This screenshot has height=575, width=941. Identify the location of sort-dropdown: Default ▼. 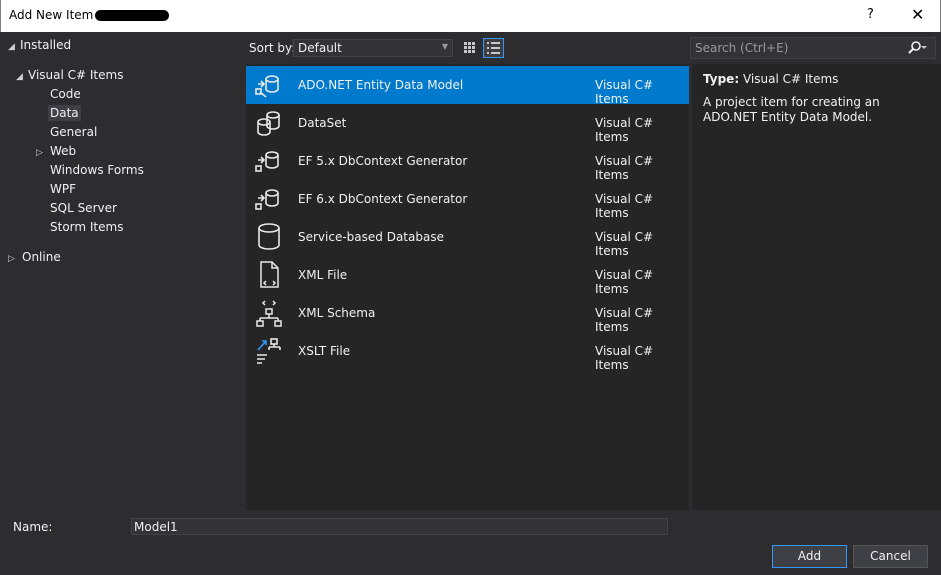
(373, 48).